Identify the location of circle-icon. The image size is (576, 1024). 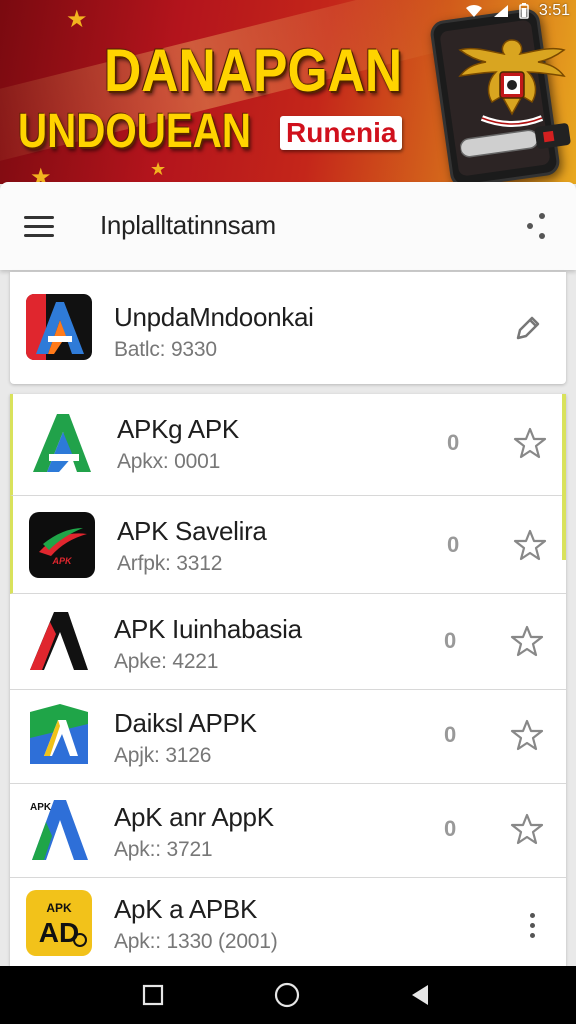
(287, 995).